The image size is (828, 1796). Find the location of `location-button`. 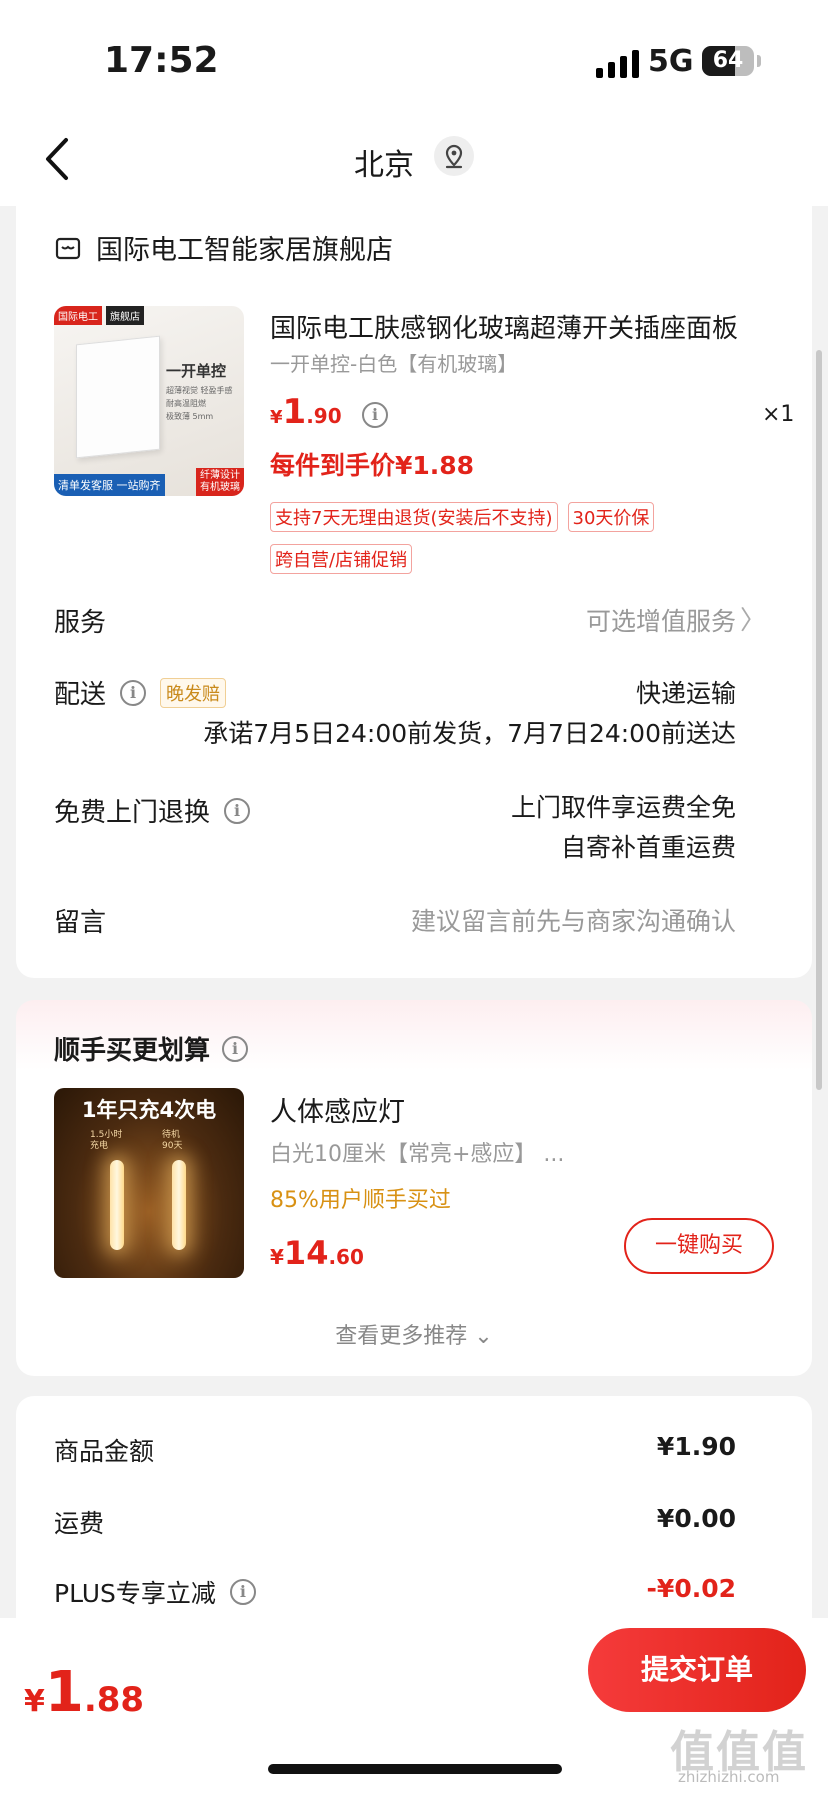

location-button is located at coordinates (454, 156).